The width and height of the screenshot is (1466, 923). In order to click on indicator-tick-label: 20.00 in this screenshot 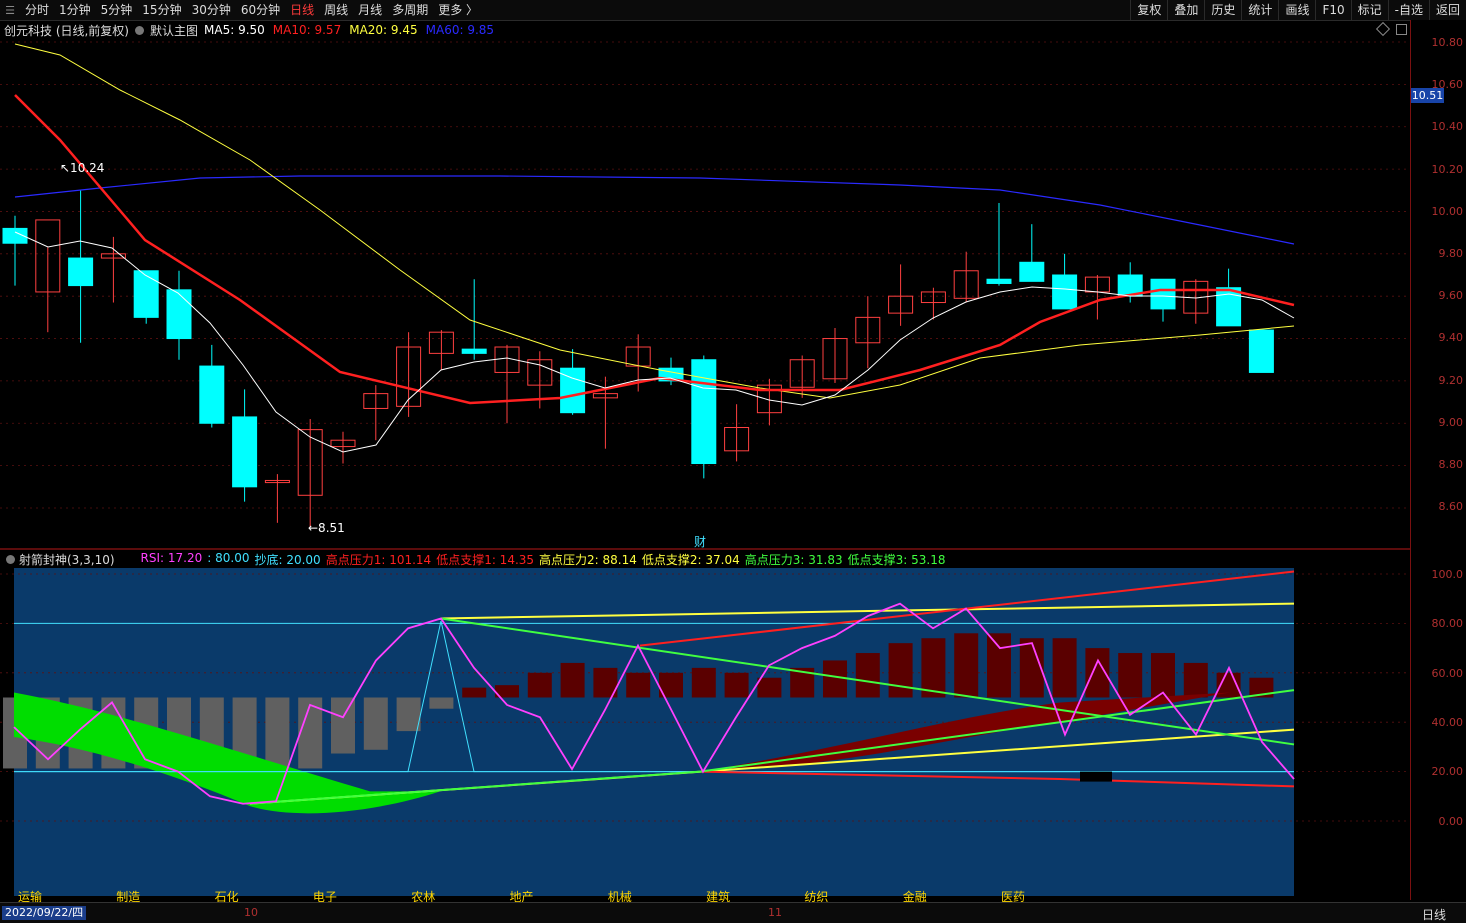, I will do `click(1447, 772)`.